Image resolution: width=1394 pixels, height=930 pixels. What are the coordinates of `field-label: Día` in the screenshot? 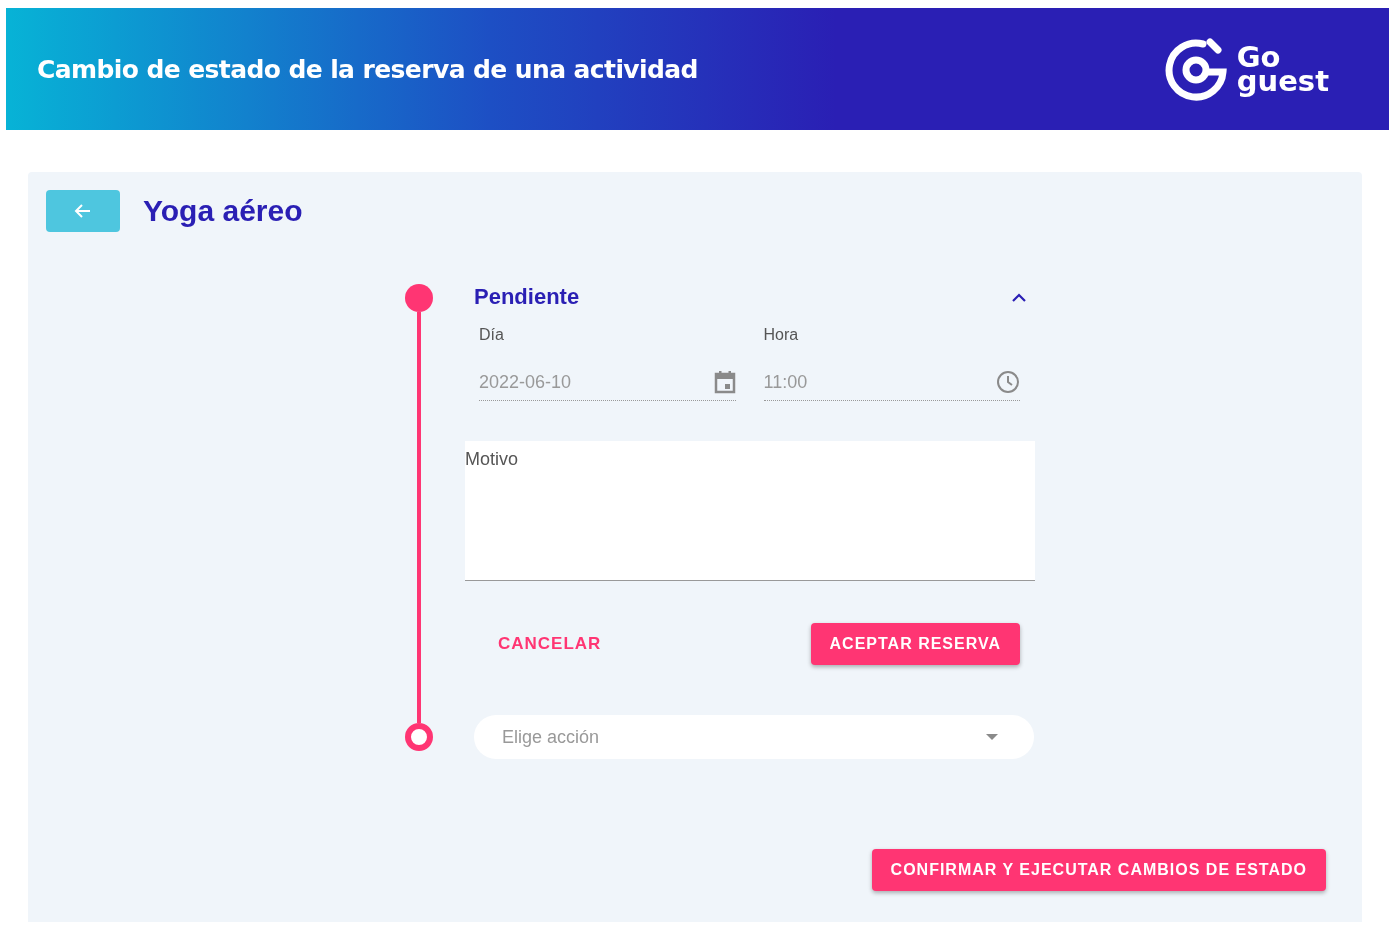 It's located at (492, 335).